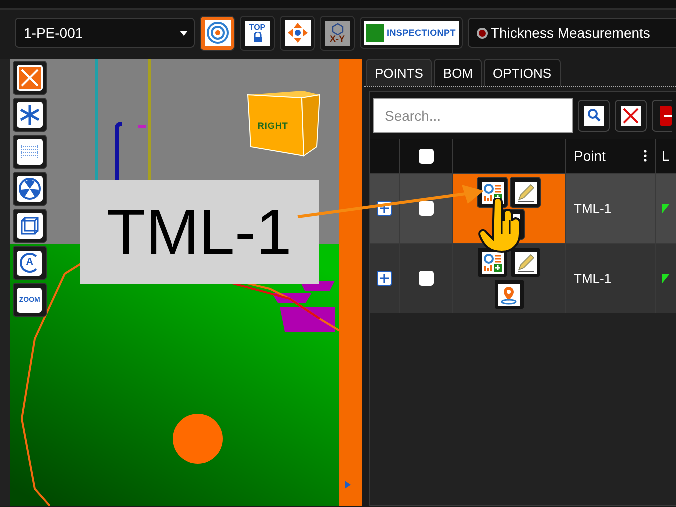 The image size is (676, 507). What do you see at coordinates (458, 72) in the screenshot?
I see `panel-tab: BOM` at bounding box center [458, 72].